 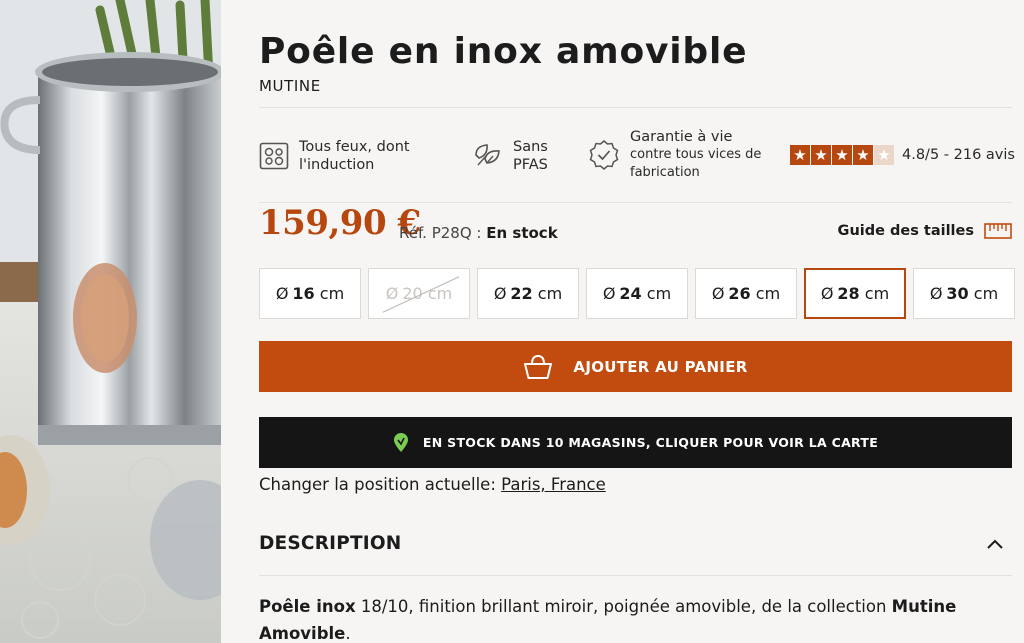 I want to click on feature-warranty-line3: fabrication, so click(x=665, y=172).